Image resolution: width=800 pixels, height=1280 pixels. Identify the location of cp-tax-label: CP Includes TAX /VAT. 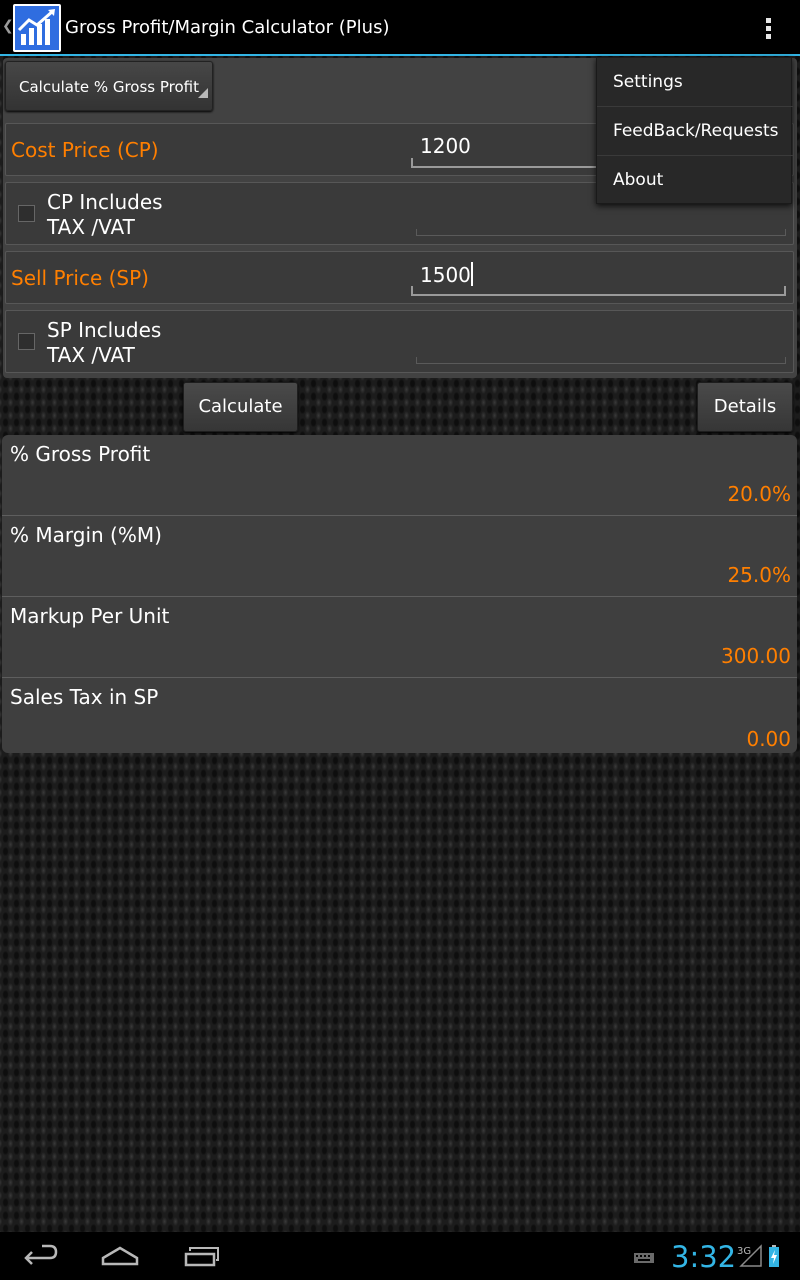
(105, 215).